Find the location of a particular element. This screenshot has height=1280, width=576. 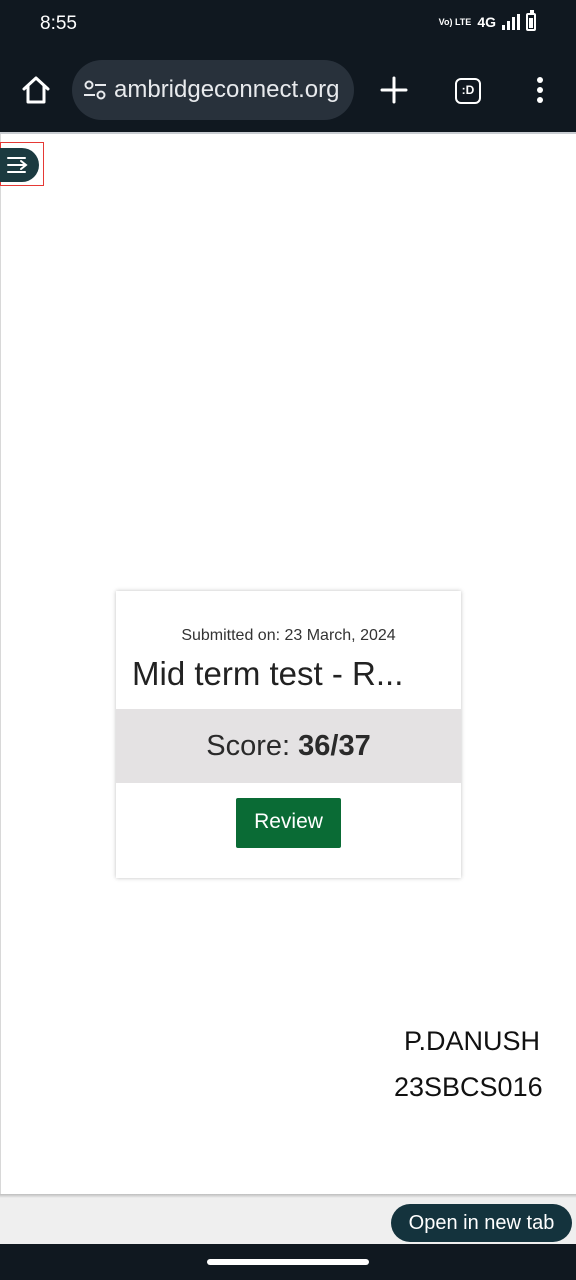

submitted-date: Submitted on: 23 March, 2024 is located at coordinates (288, 635).